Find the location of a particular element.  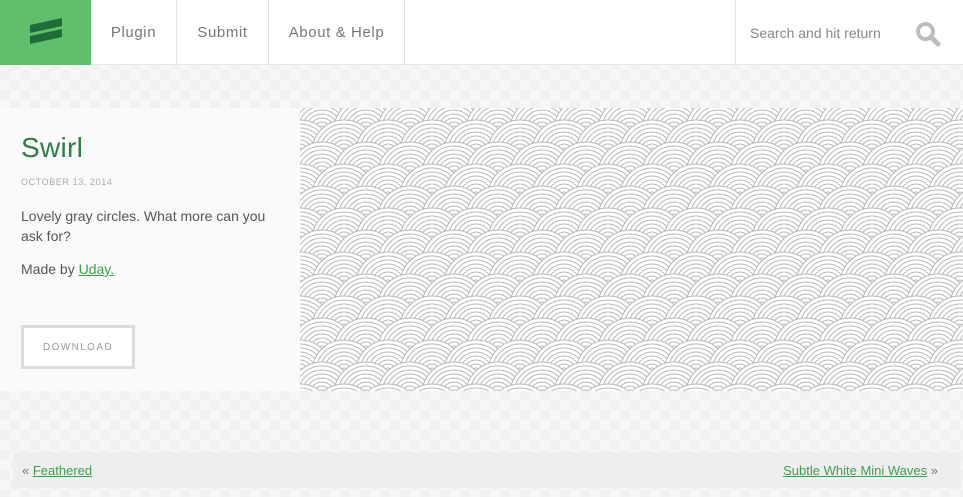

search-icon is located at coordinates (928, 36).